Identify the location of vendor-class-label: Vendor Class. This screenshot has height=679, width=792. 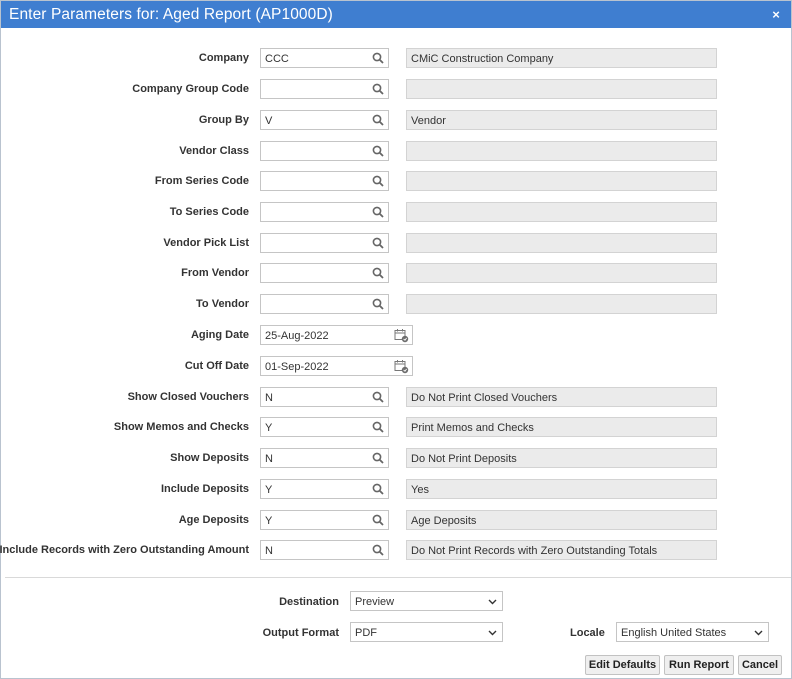
(214, 151).